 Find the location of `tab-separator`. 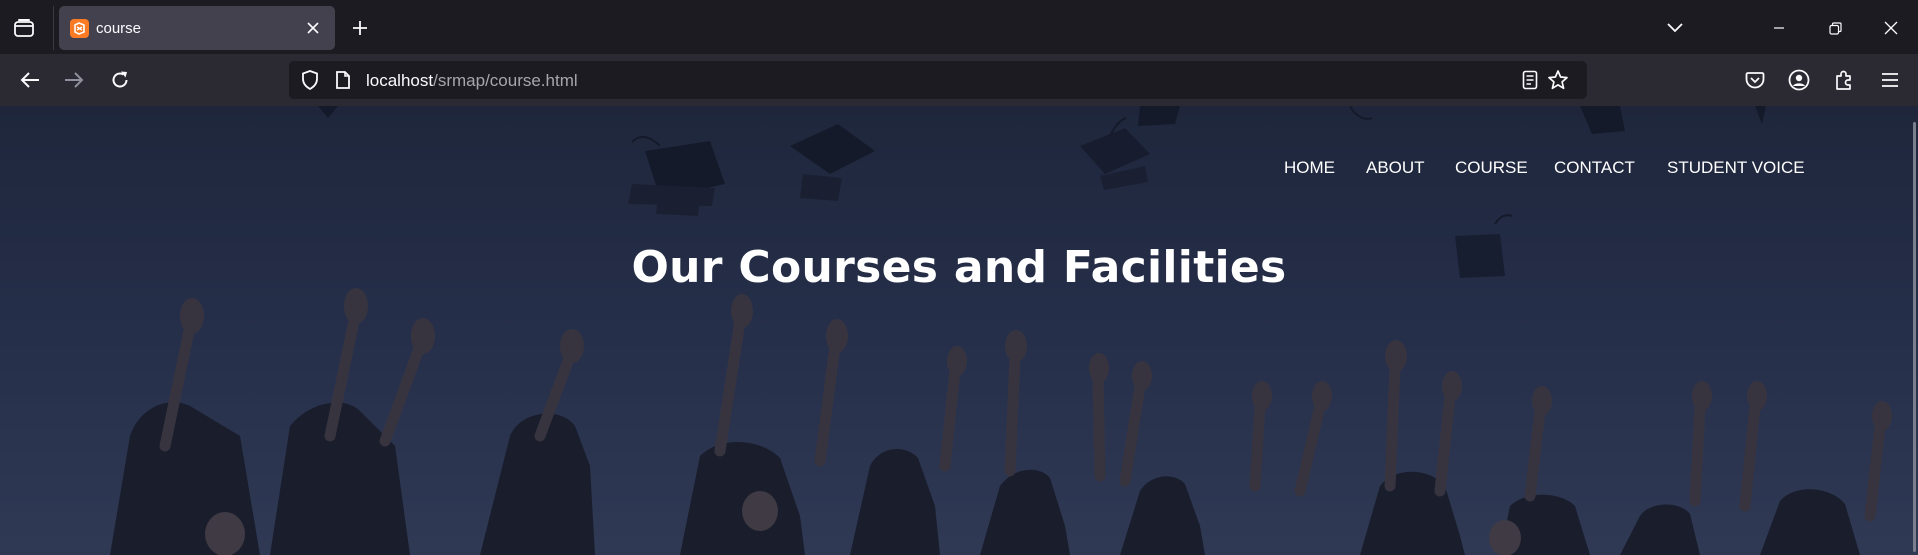

tab-separator is located at coordinates (53, 28).